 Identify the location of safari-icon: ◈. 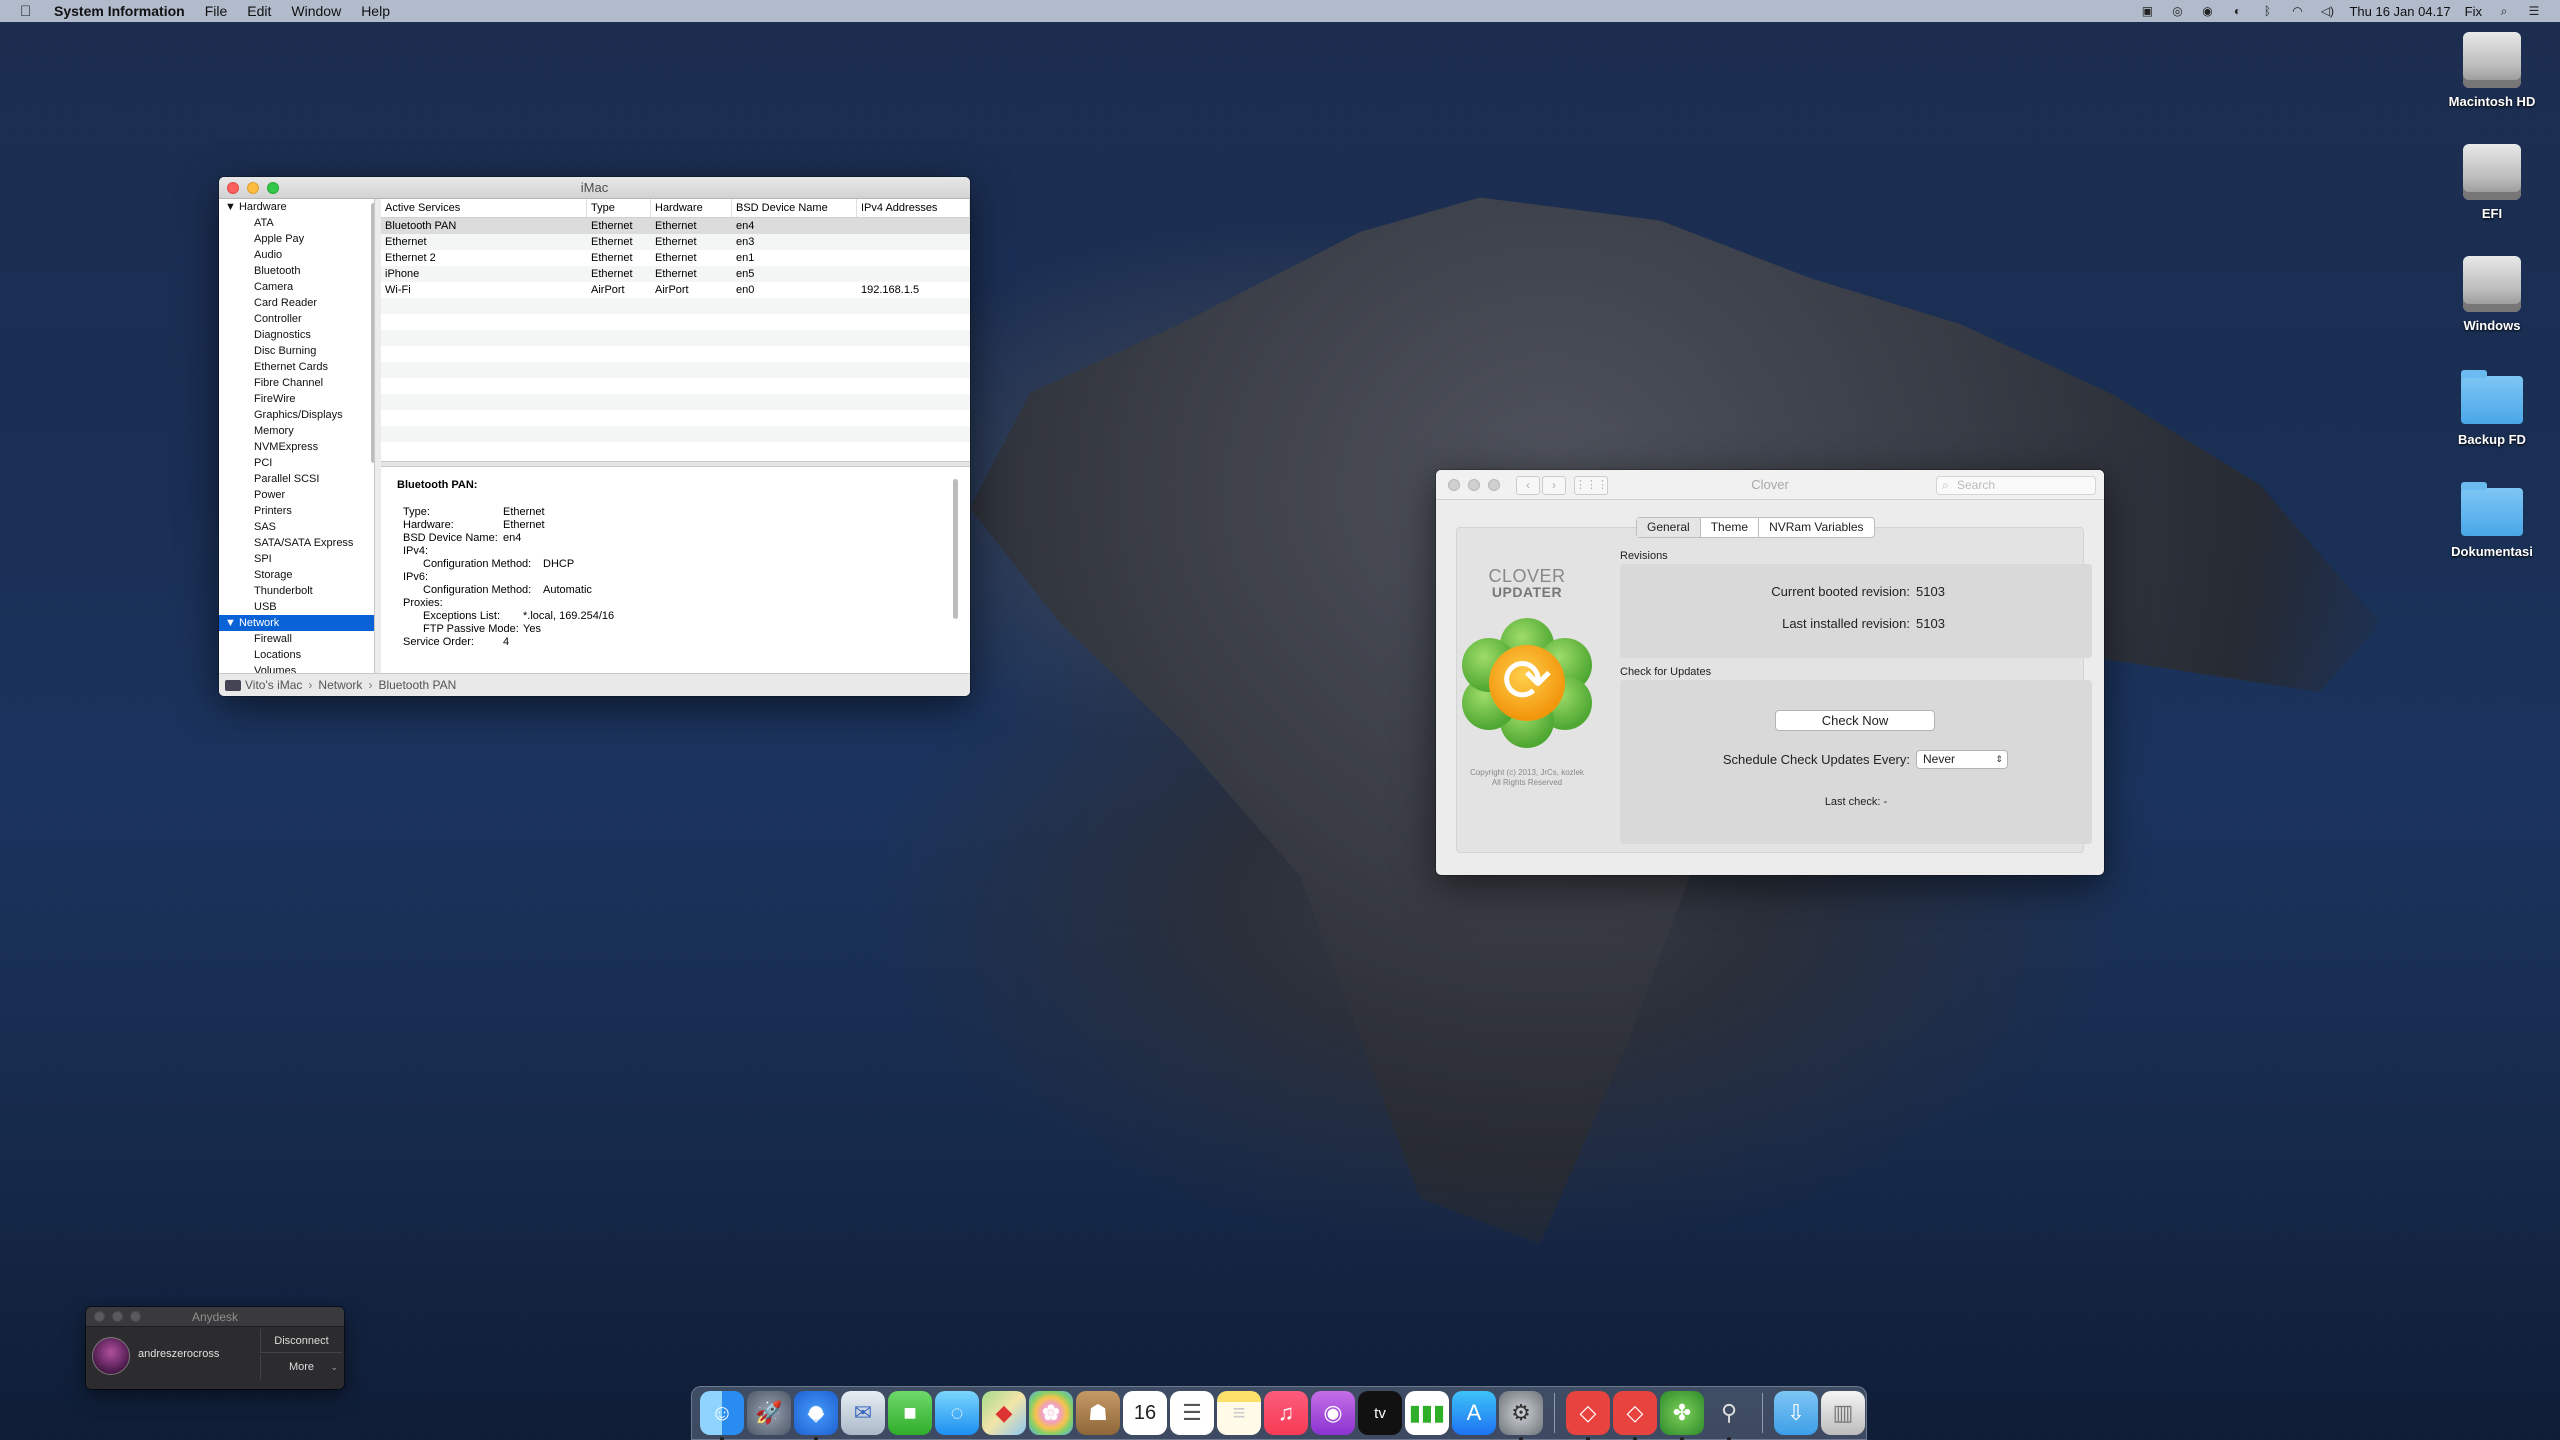
(816, 1415).